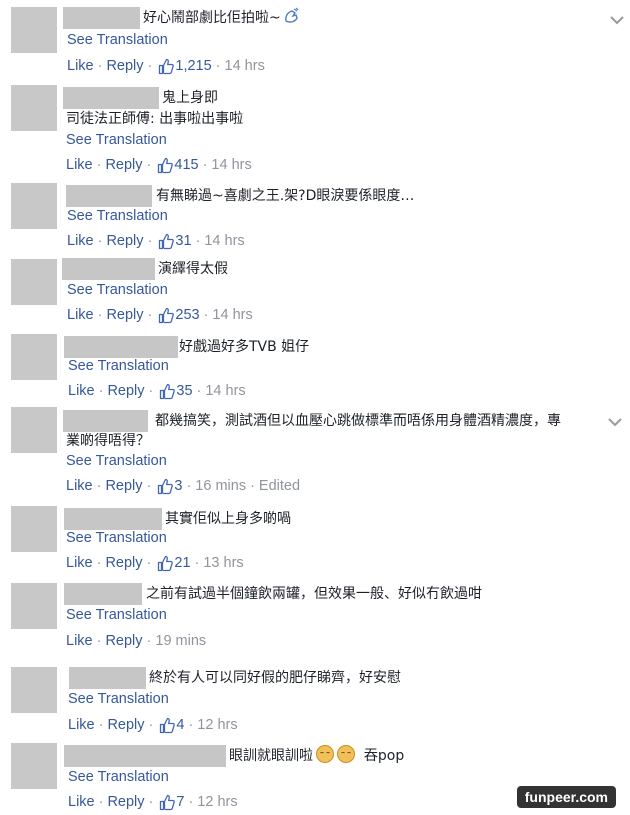  Describe the element at coordinates (291, 15) in the screenshot. I see `waving-hand-icon` at that location.